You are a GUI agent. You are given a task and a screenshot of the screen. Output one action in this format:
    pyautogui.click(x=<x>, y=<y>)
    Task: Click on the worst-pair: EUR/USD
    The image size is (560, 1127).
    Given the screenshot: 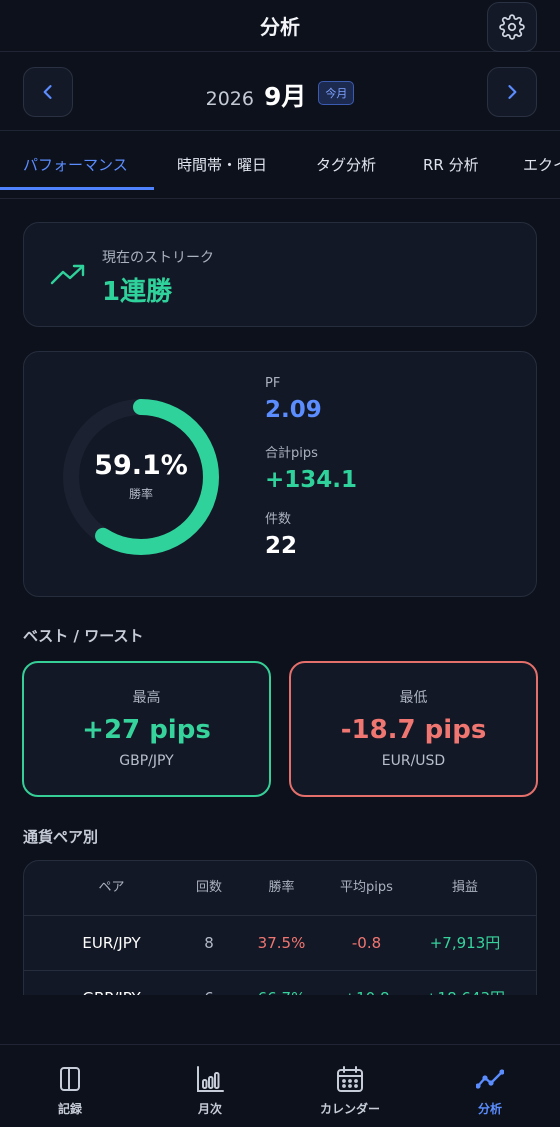 What is the action you would take?
    pyautogui.click(x=413, y=761)
    